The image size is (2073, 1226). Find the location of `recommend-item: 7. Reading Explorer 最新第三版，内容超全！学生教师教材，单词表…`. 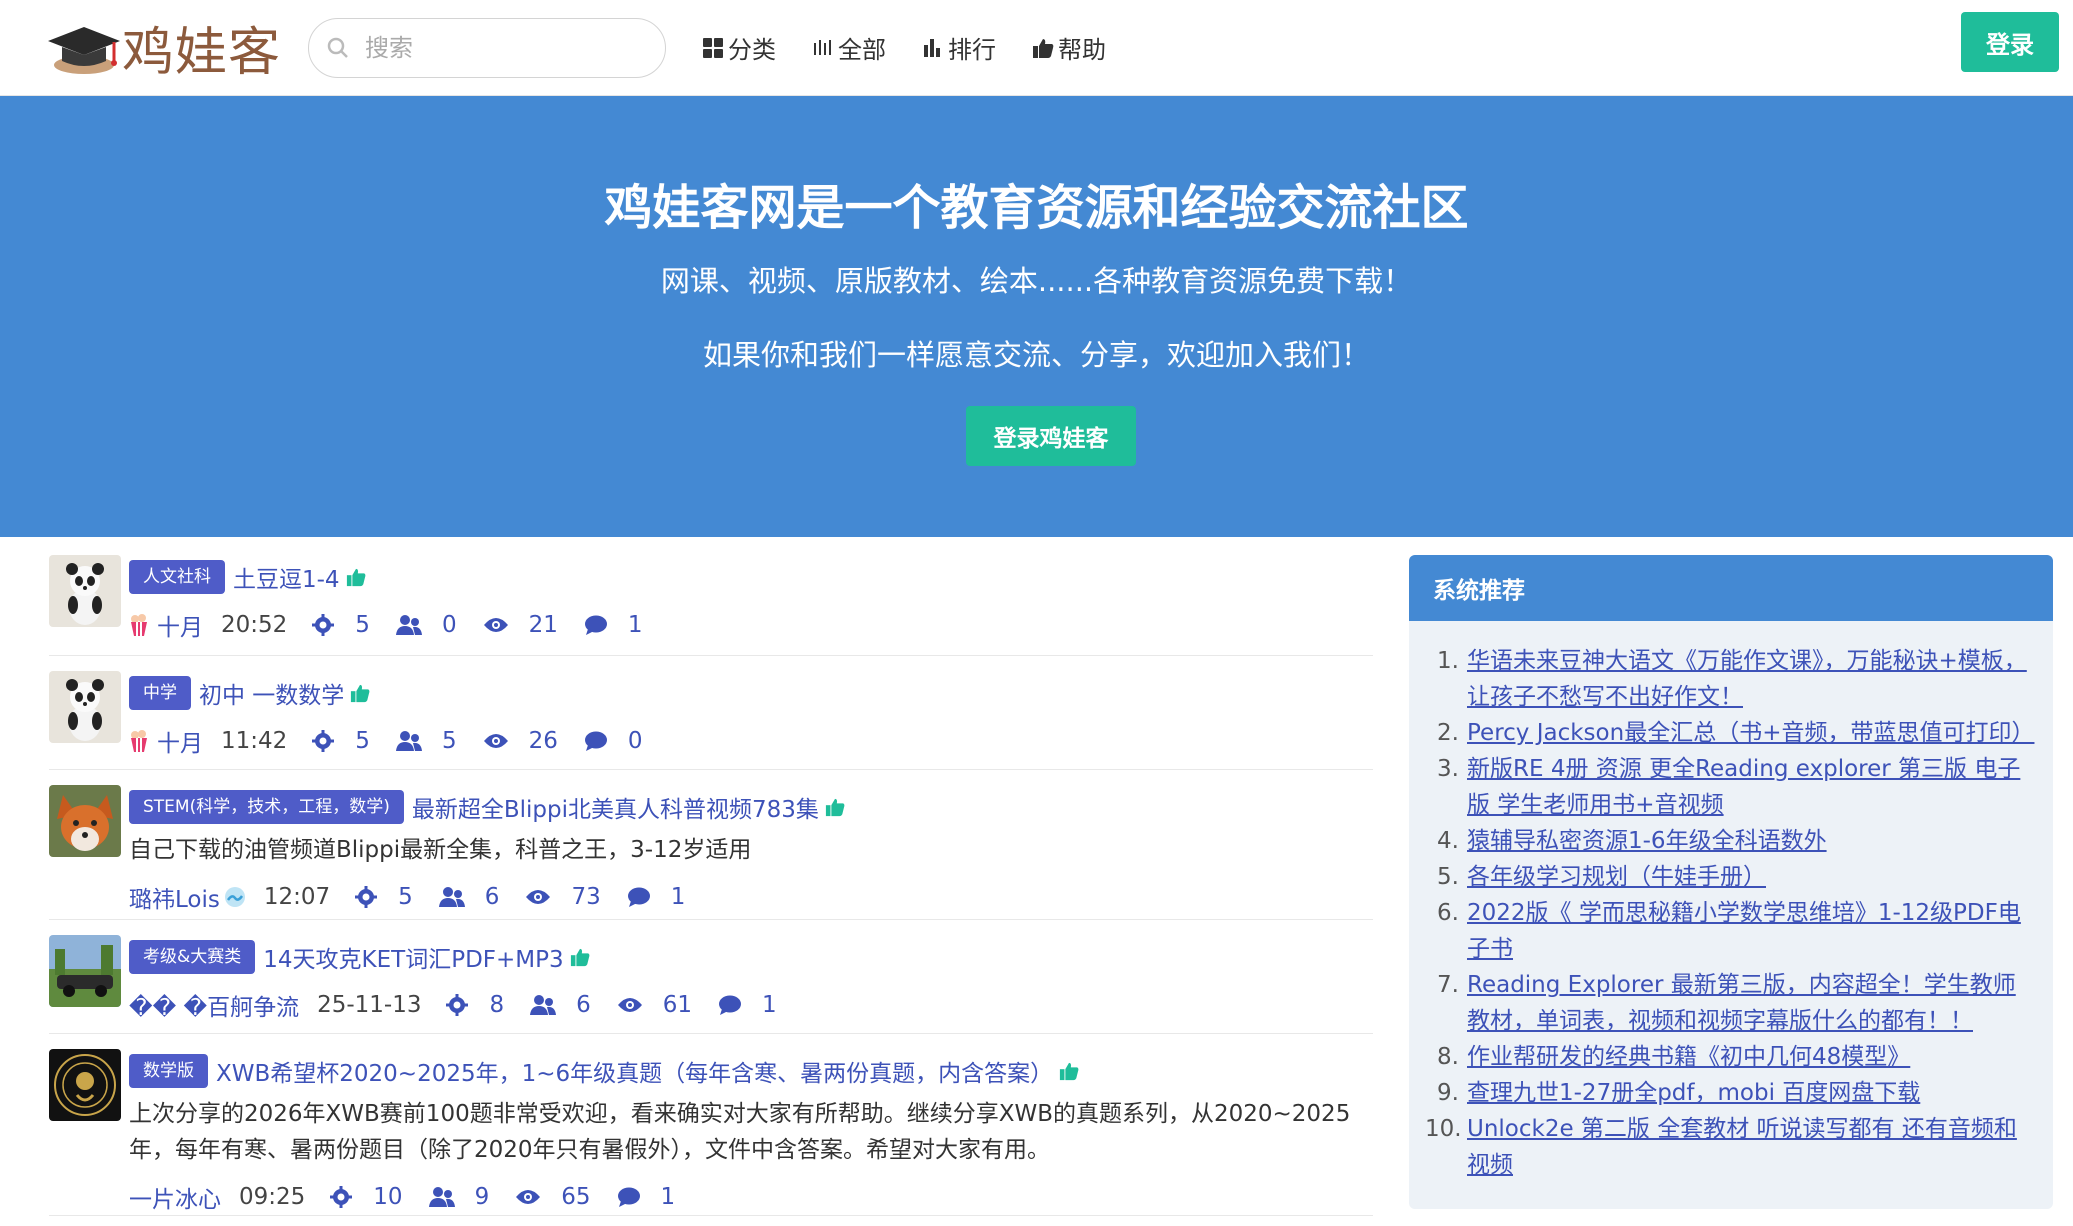

recommend-item: 7. Reading Explorer 最新第三版，内容超全！学生教师教材，单词表… is located at coordinates (1729, 1003).